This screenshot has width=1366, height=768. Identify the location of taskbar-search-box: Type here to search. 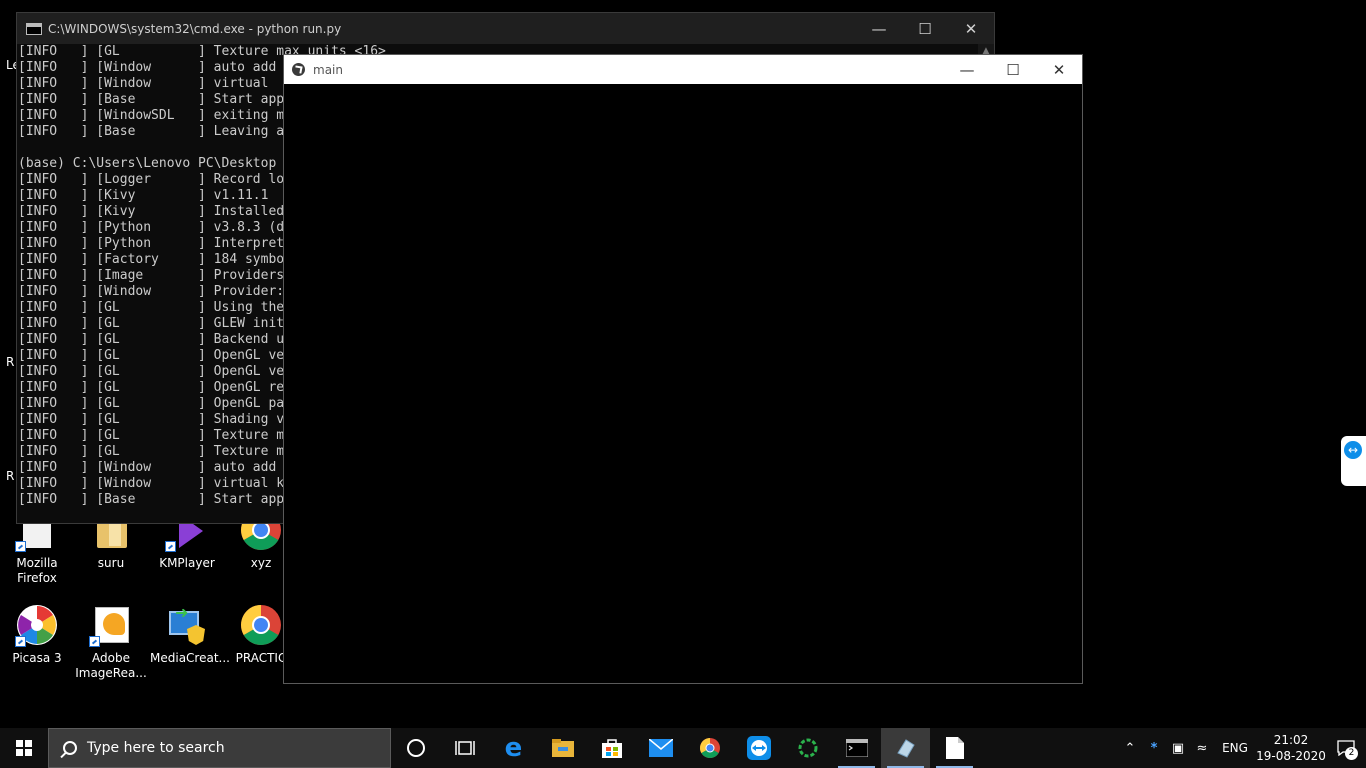
(219, 748).